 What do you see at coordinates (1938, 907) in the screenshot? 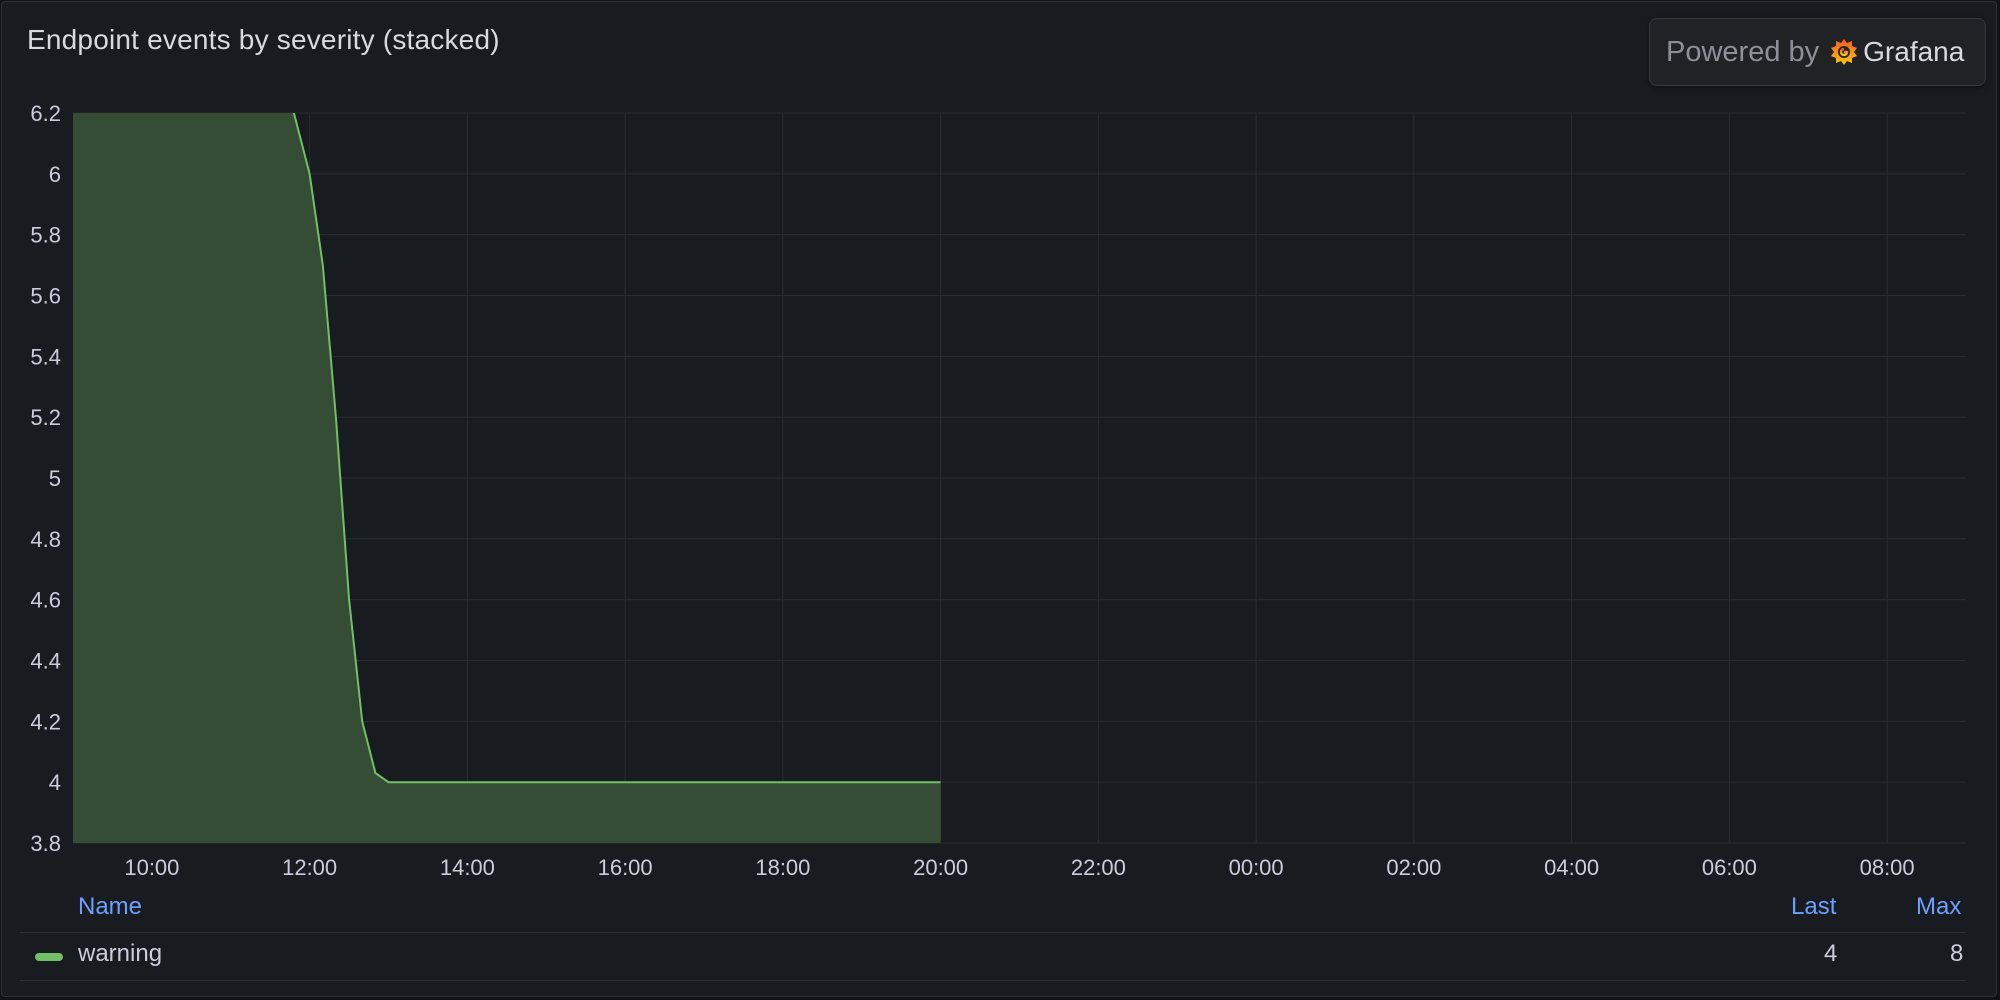
I see `legend-header-max: Max` at bounding box center [1938, 907].